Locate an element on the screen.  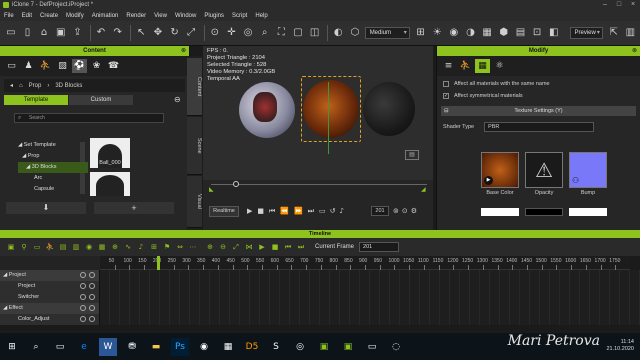
affect-same-name-checkbox: Affect all materials with the same name is located at coordinates (538, 84).